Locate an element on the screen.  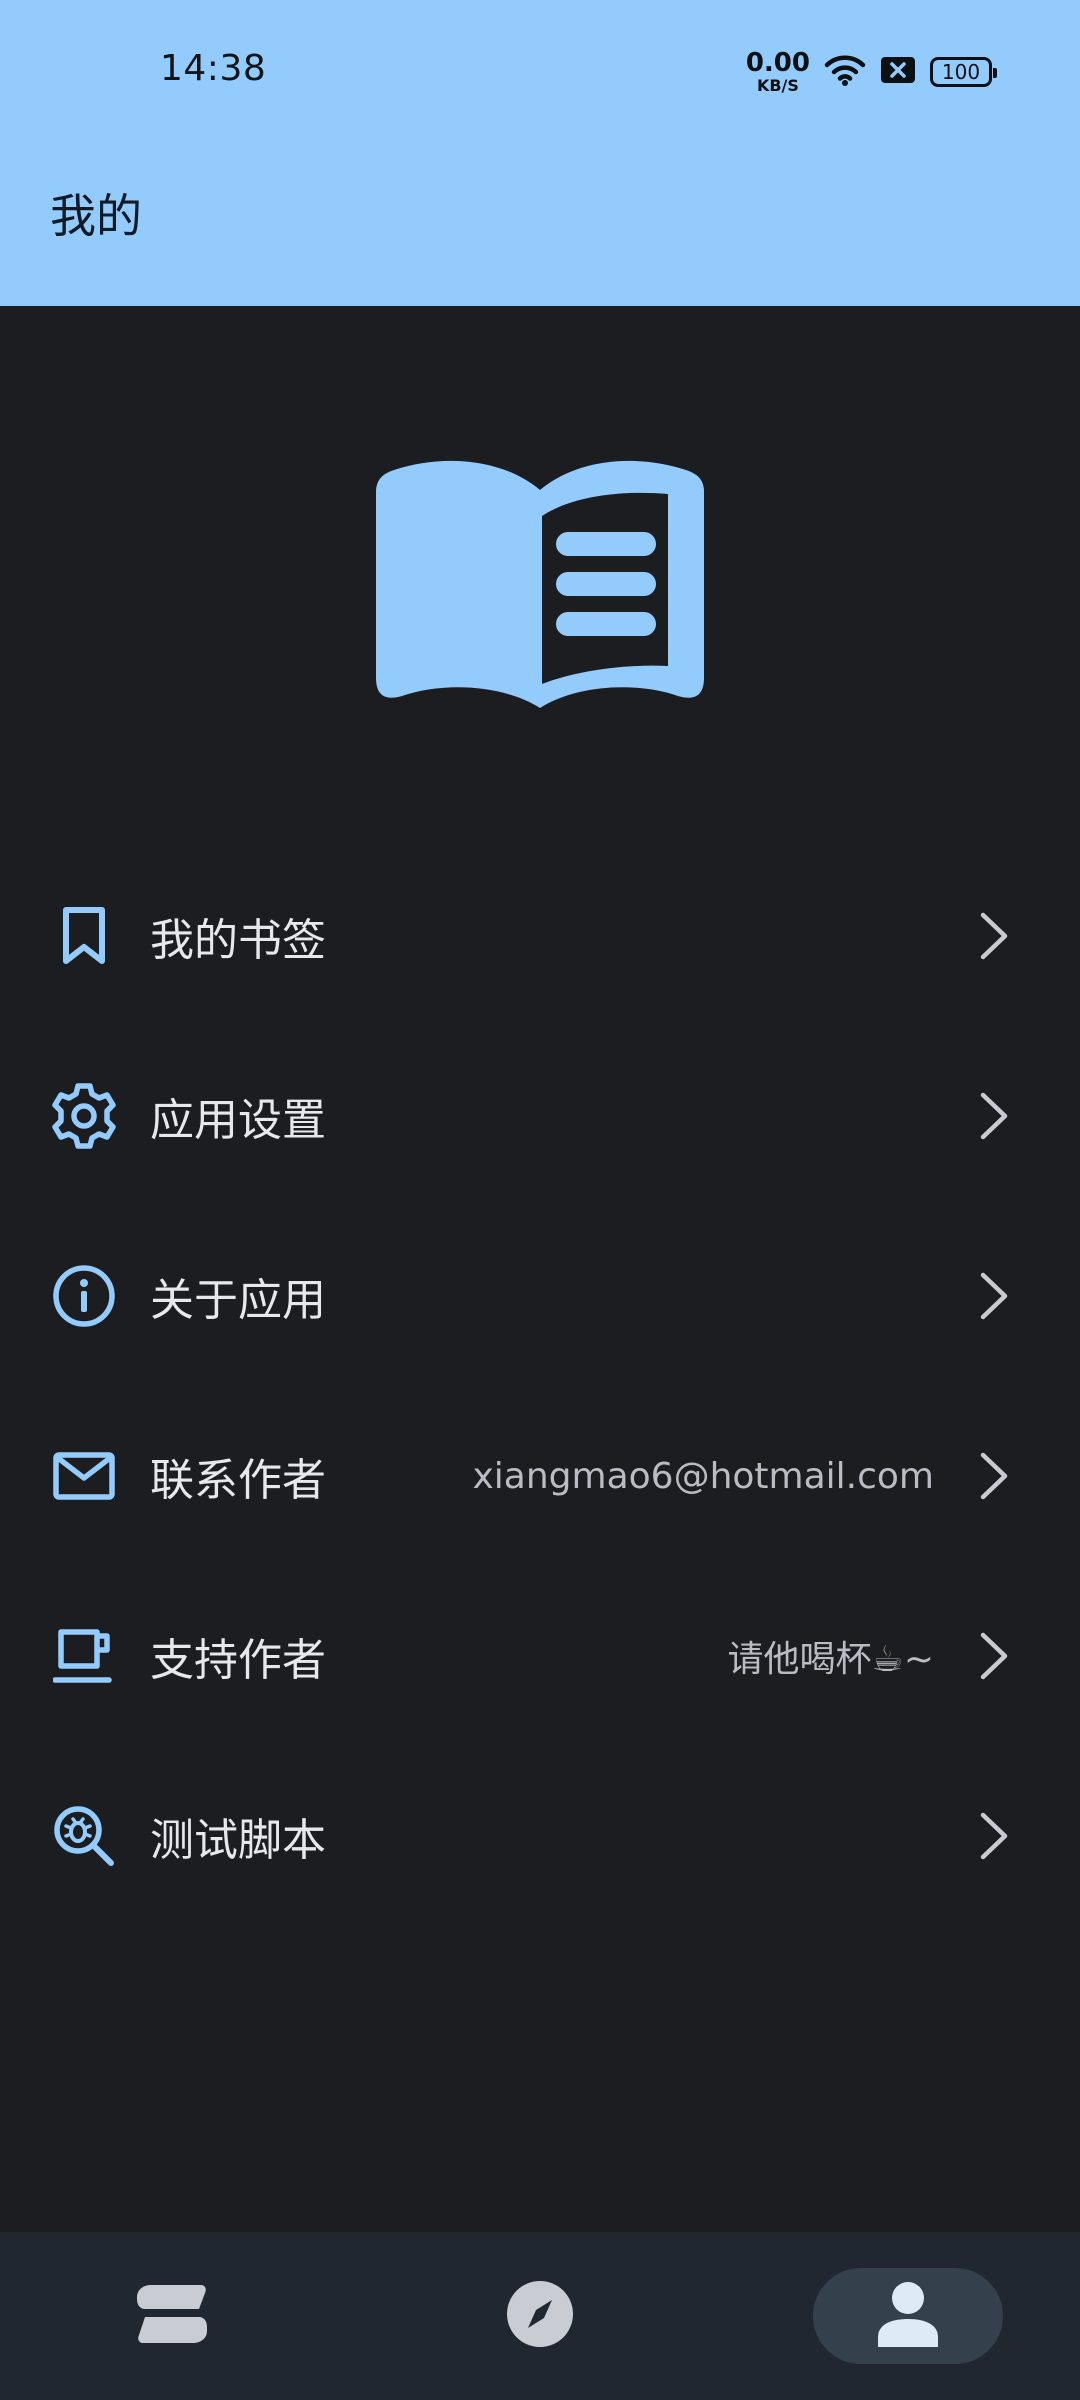
bookshelf-icon is located at coordinates (172, 2316).